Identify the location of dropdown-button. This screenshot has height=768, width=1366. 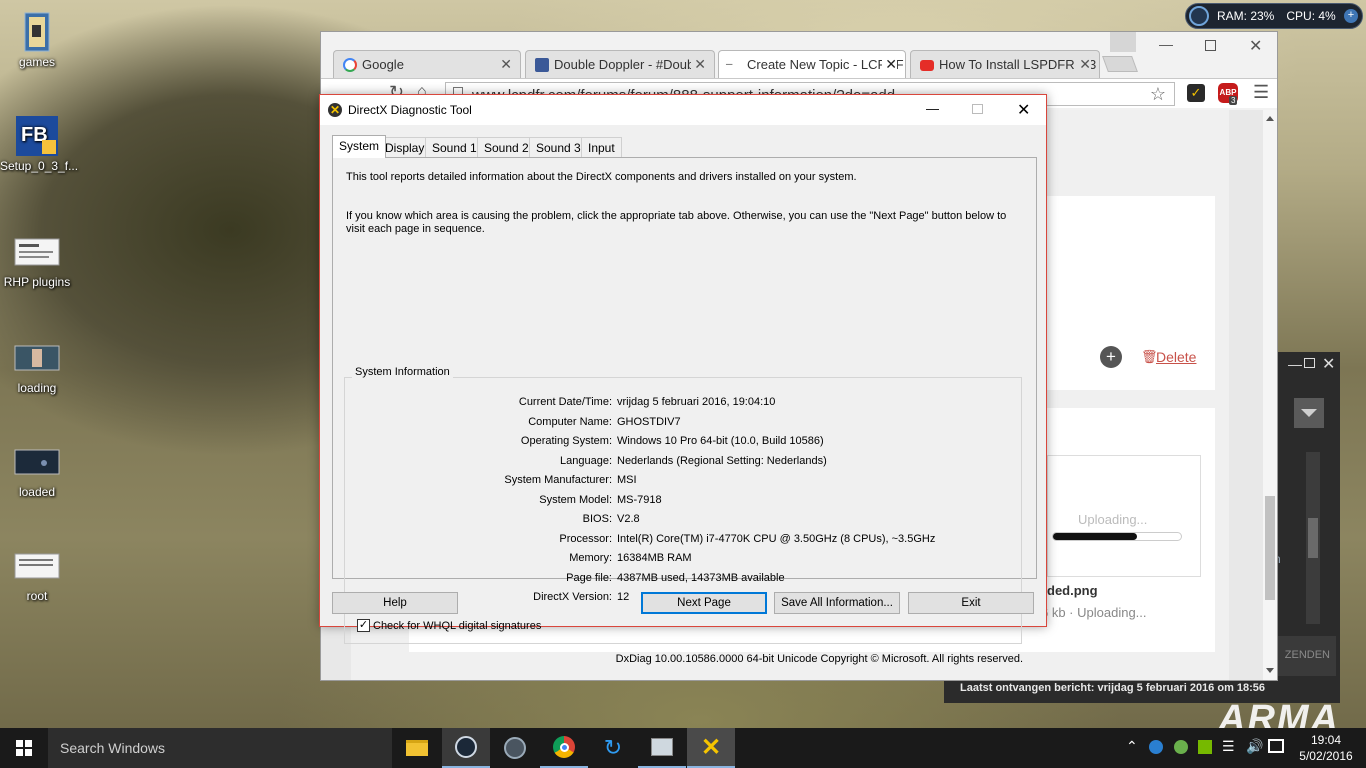
(1309, 413).